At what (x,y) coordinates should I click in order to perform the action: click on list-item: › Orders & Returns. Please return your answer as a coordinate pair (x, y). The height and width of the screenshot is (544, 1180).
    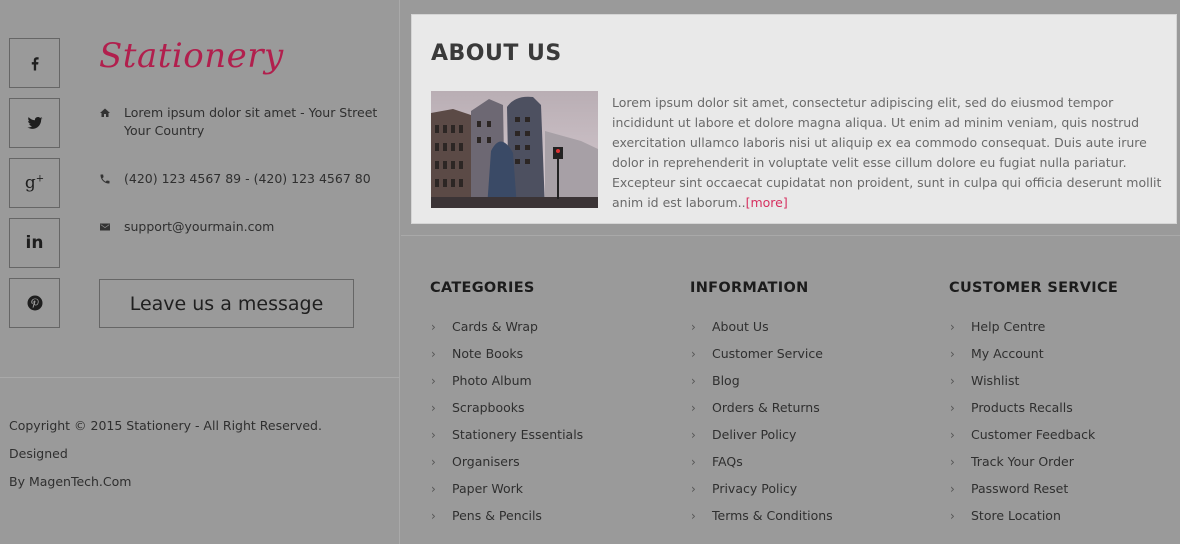
    Looking at the image, I should click on (810, 407).